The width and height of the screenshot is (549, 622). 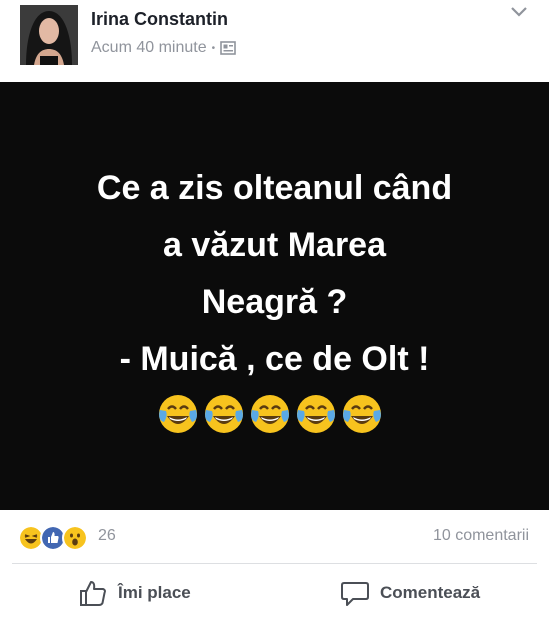 I want to click on reactions-bar: 26 10 comentarii, so click(x=274, y=536).